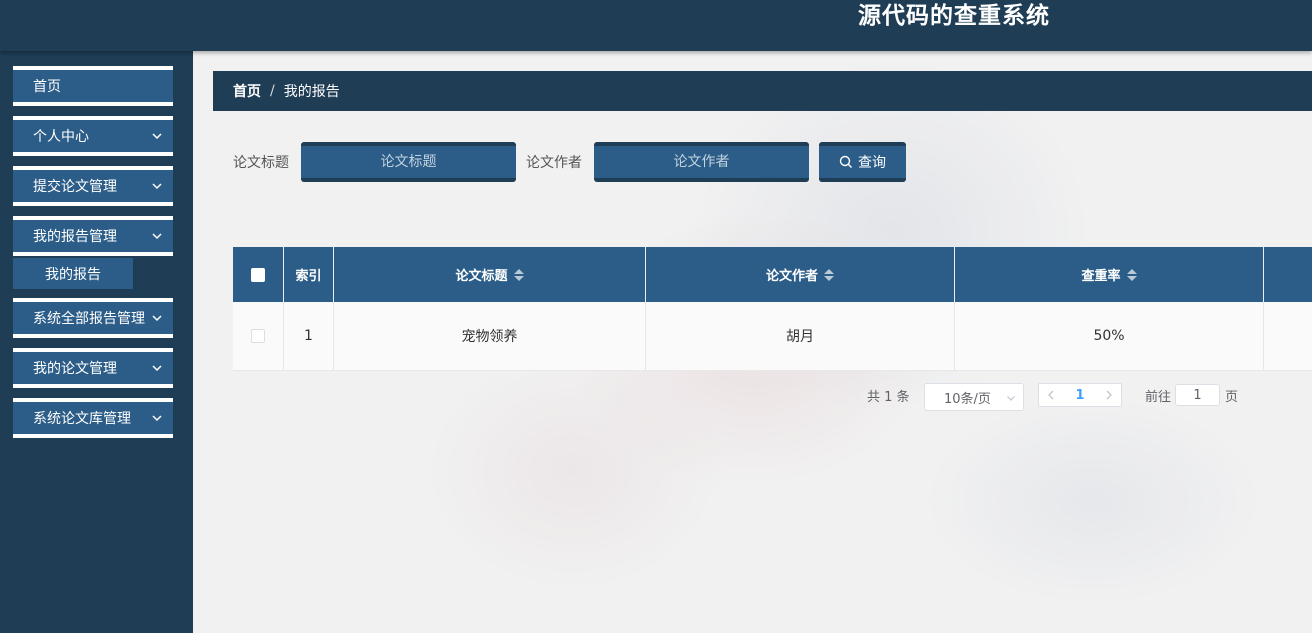 The image size is (1312, 633). What do you see at coordinates (656, 25) in the screenshot?
I see `top-header: 源代码的查重系统` at bounding box center [656, 25].